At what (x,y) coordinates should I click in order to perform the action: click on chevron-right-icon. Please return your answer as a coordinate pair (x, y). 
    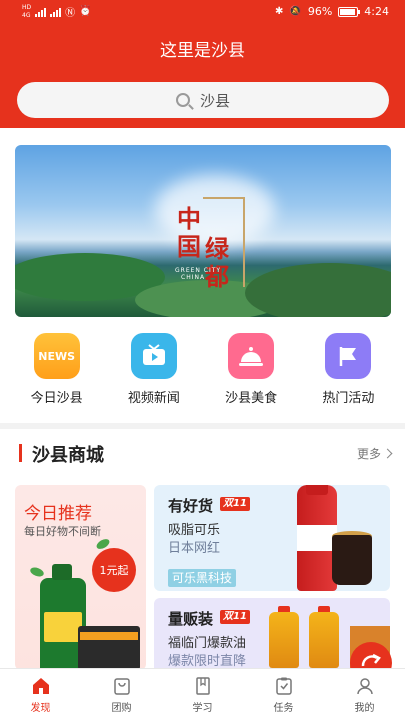
    Looking at the image, I should click on (387, 453).